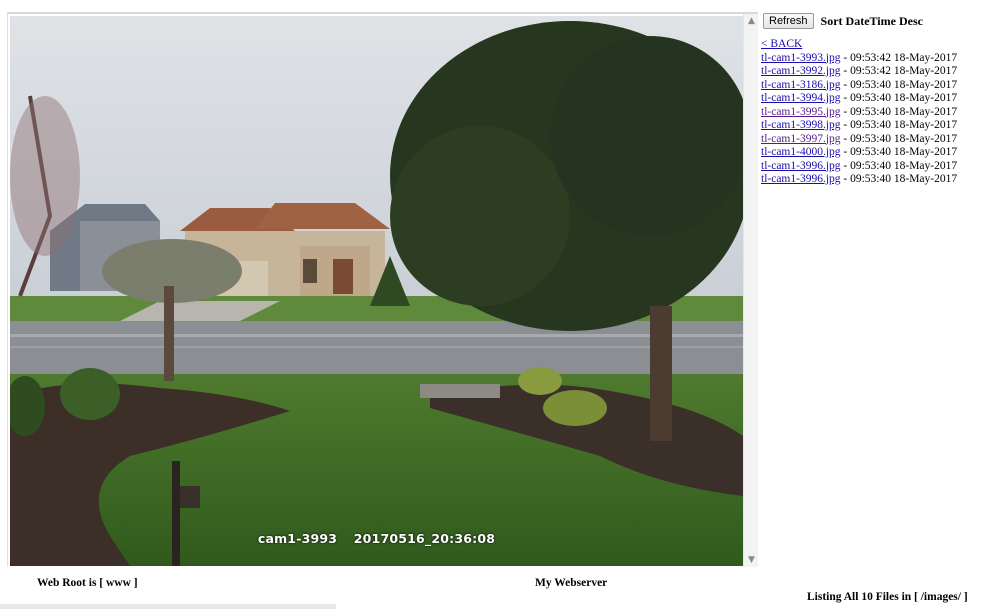  I want to click on file-list-item: tl-cam1-4000.jpg - 09:53:40 18-May-2017, so click(859, 153).